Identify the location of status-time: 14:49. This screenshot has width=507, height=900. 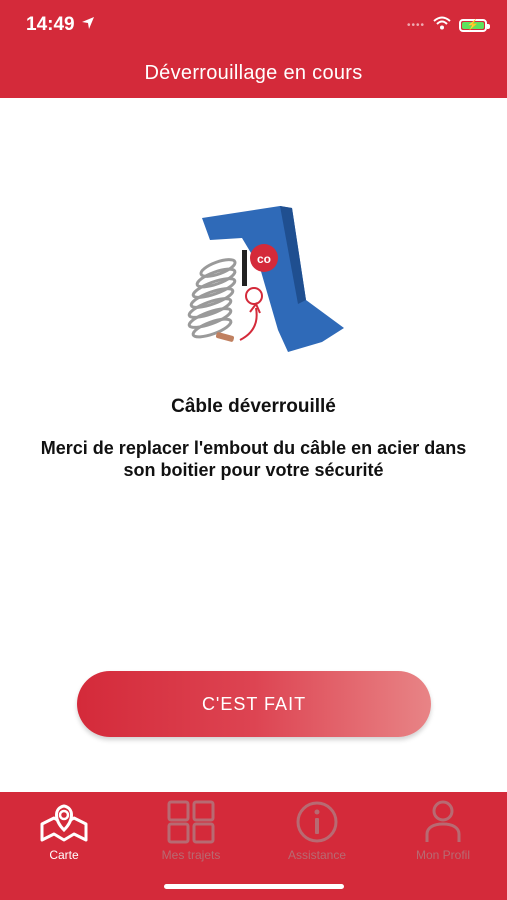
(60, 25).